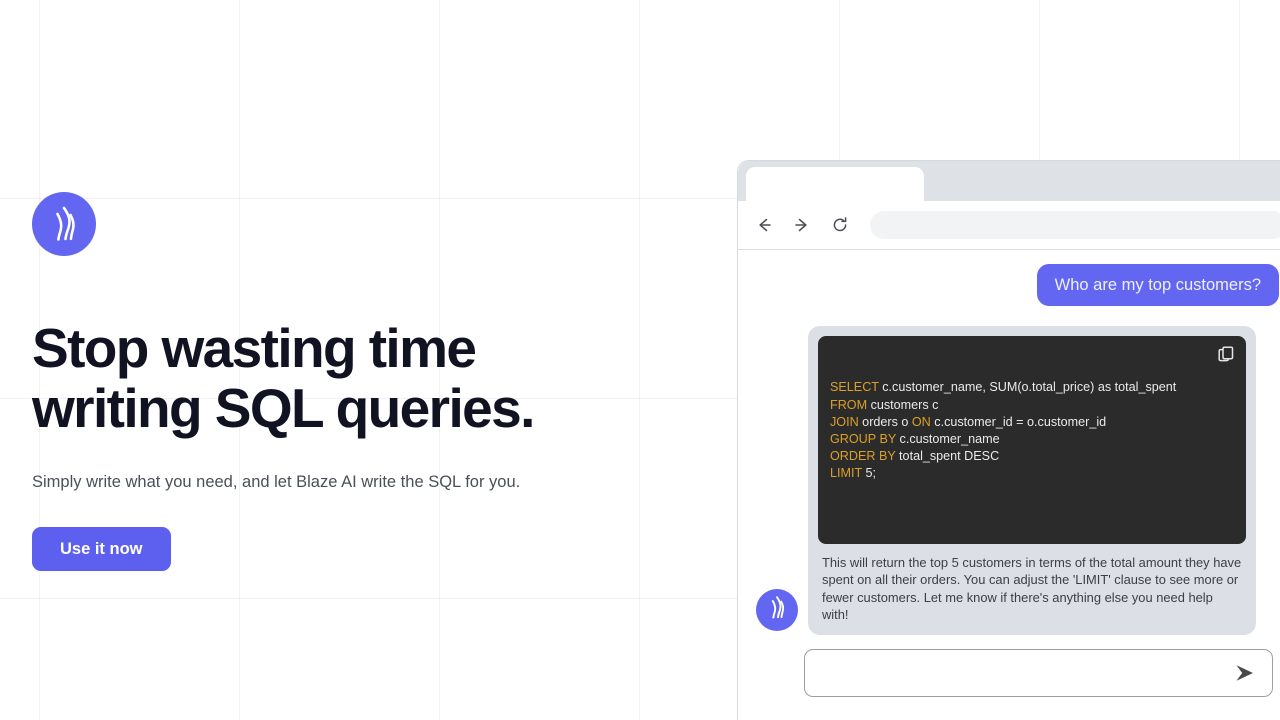 The image size is (1280, 720). I want to click on brand-logo, so click(64, 224).